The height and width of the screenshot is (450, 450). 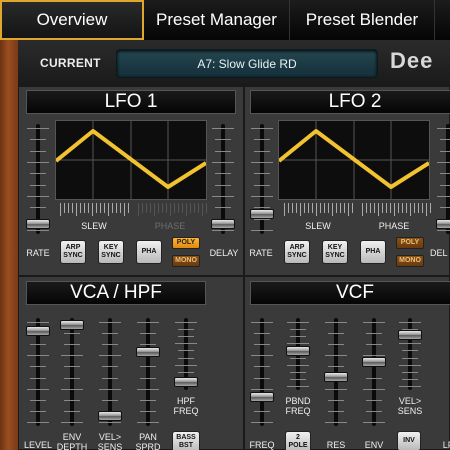 I want to click on lfo1-arp-sync-button: ARP SYNC, so click(x=73, y=252).